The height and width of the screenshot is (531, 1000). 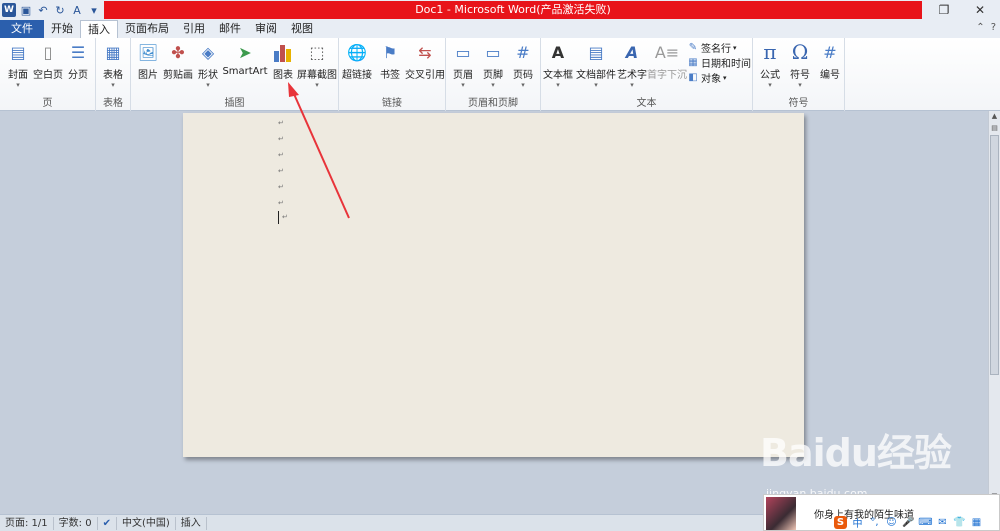 I want to click on date-time-button: ▦ 日期和时间, so click(x=719, y=62).